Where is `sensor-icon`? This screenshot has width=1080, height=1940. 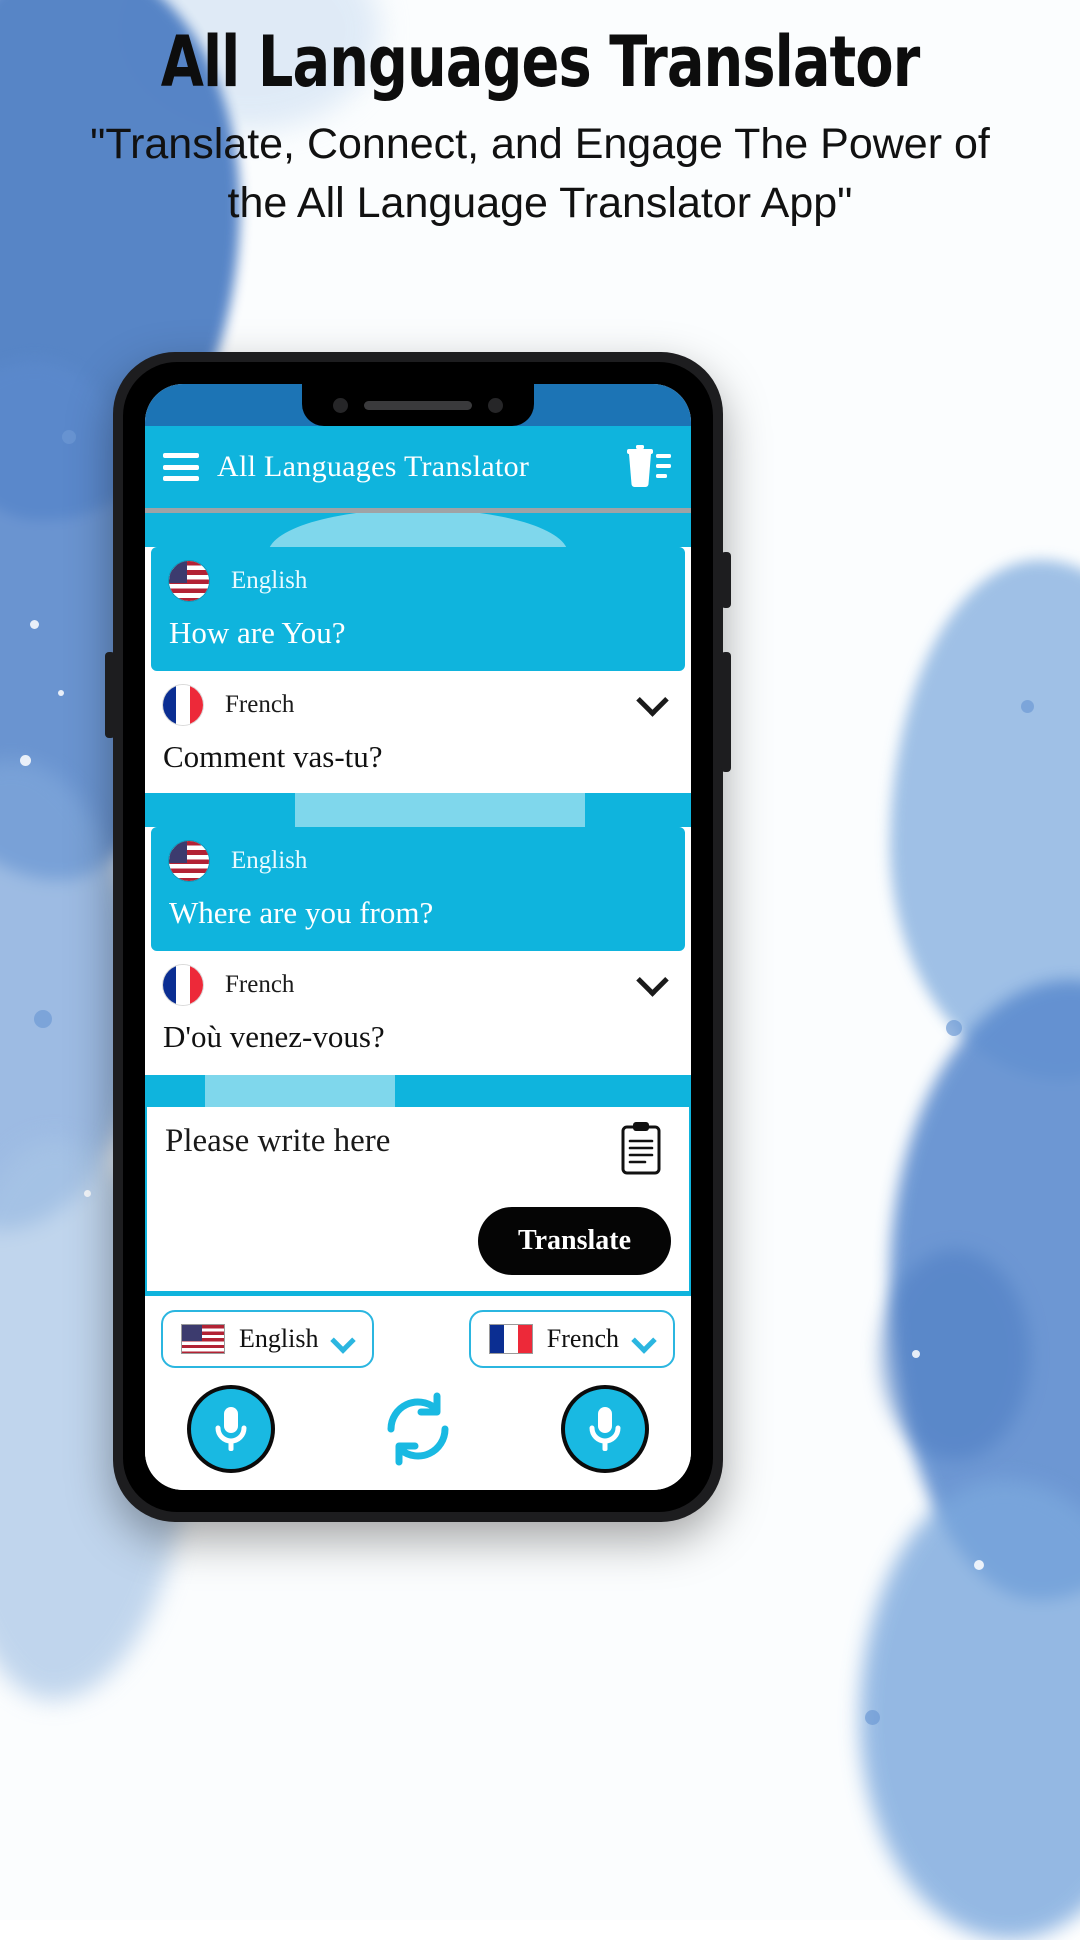 sensor-icon is located at coordinates (495, 405).